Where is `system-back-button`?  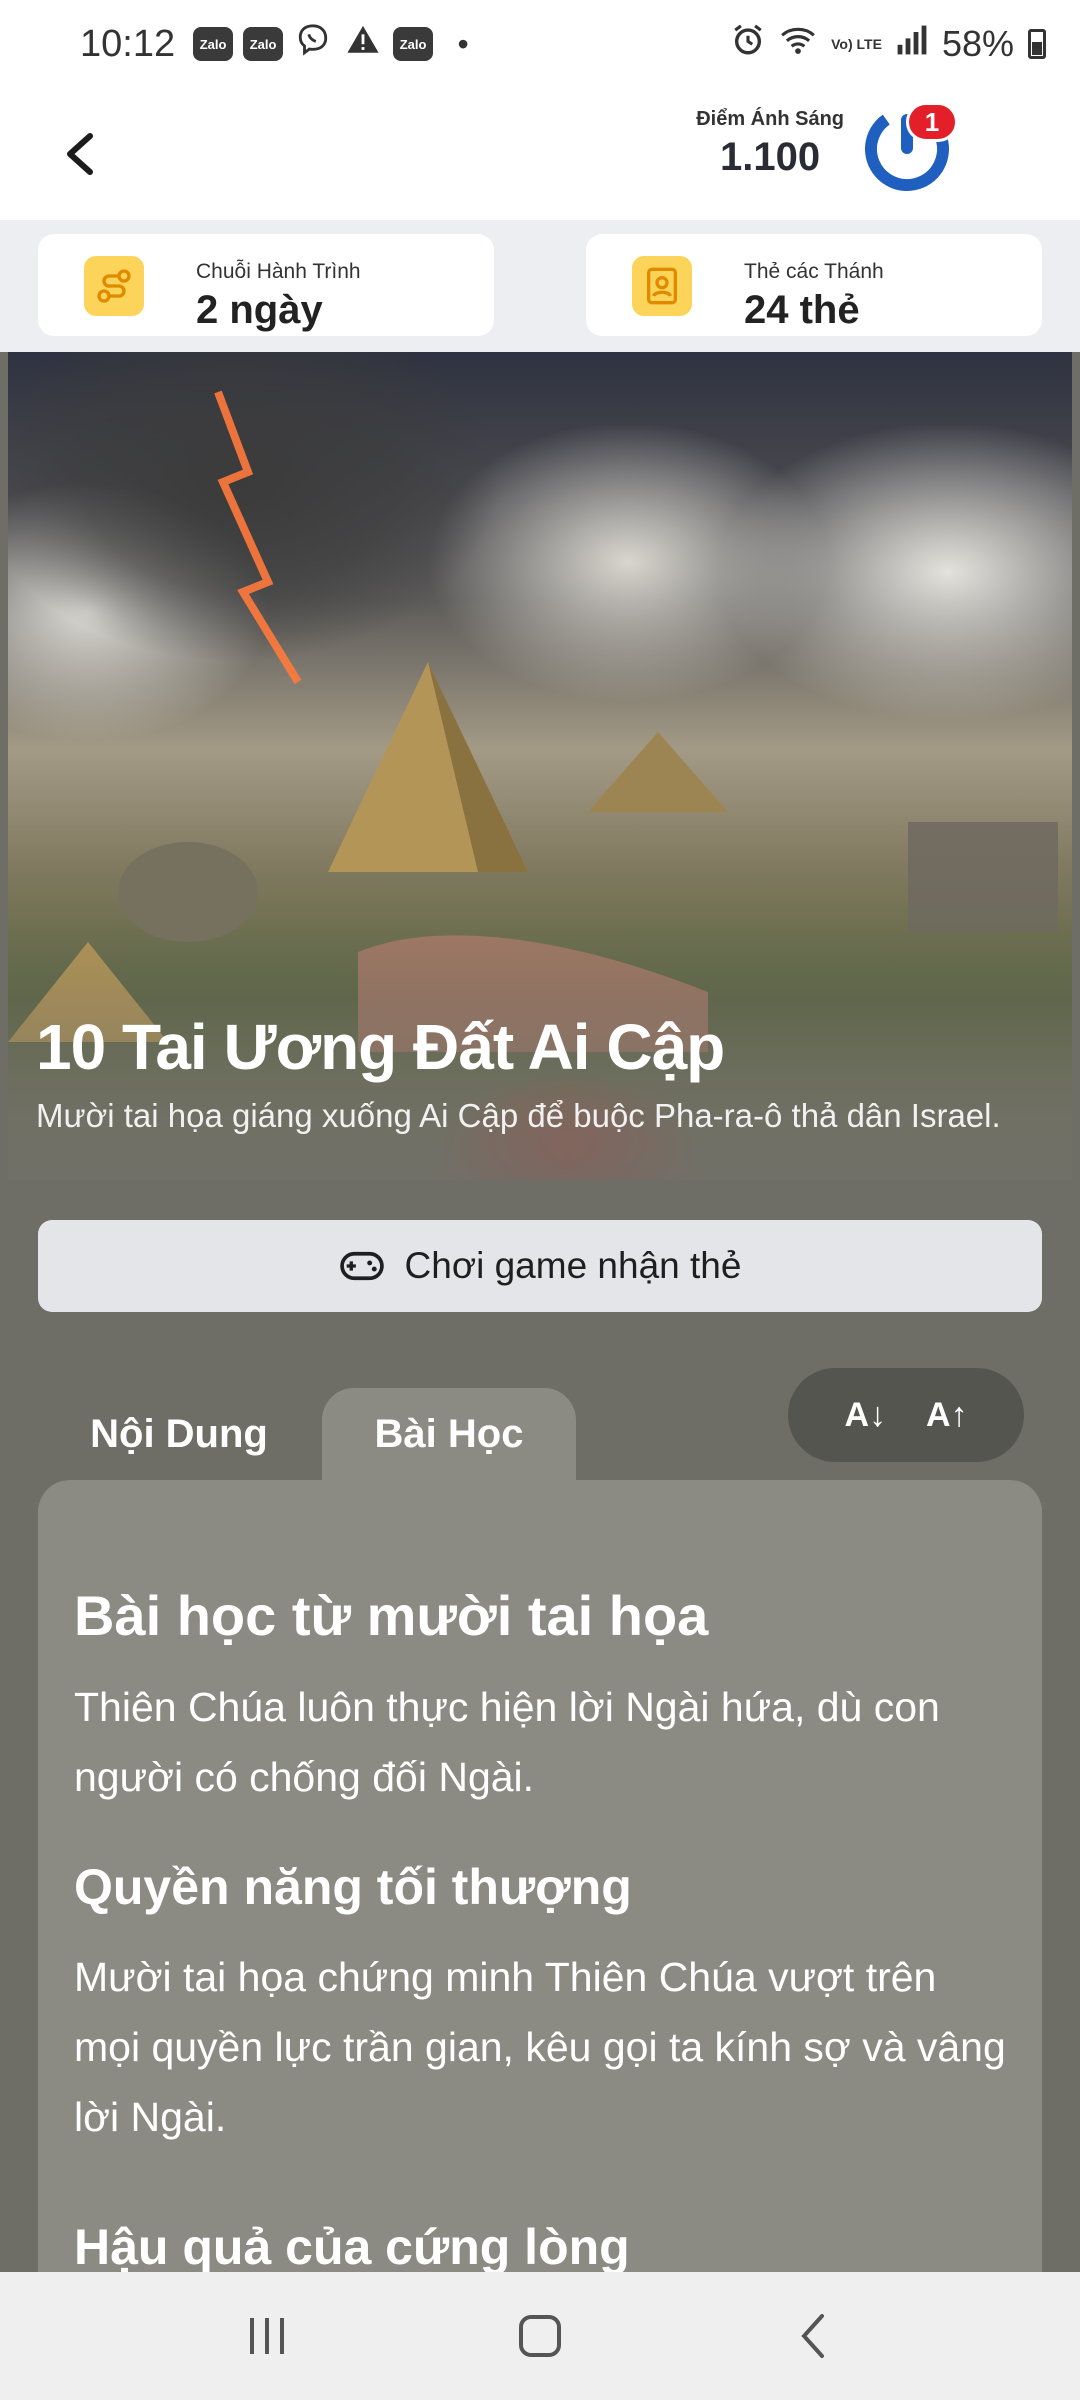 system-back-button is located at coordinates (813, 2336).